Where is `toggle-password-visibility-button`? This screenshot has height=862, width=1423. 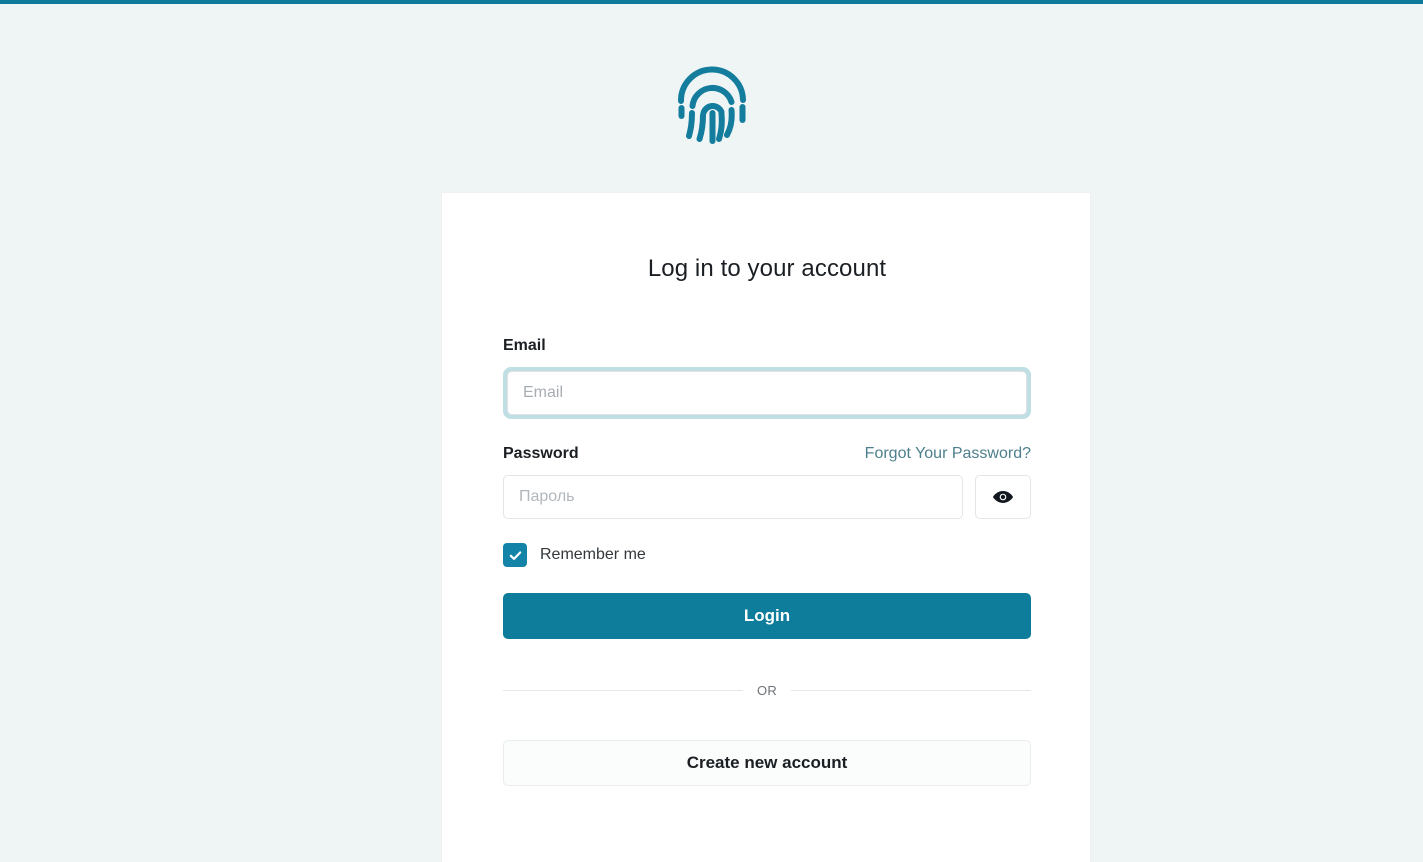 toggle-password-visibility-button is located at coordinates (1003, 497).